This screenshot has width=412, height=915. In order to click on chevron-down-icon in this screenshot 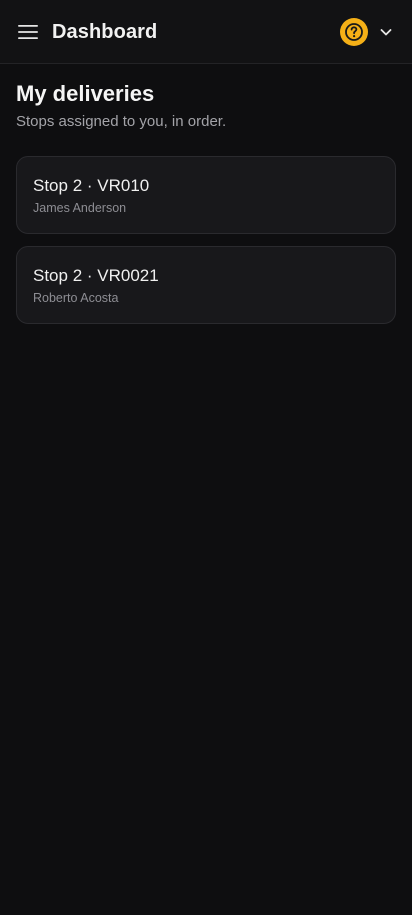, I will do `click(386, 32)`.